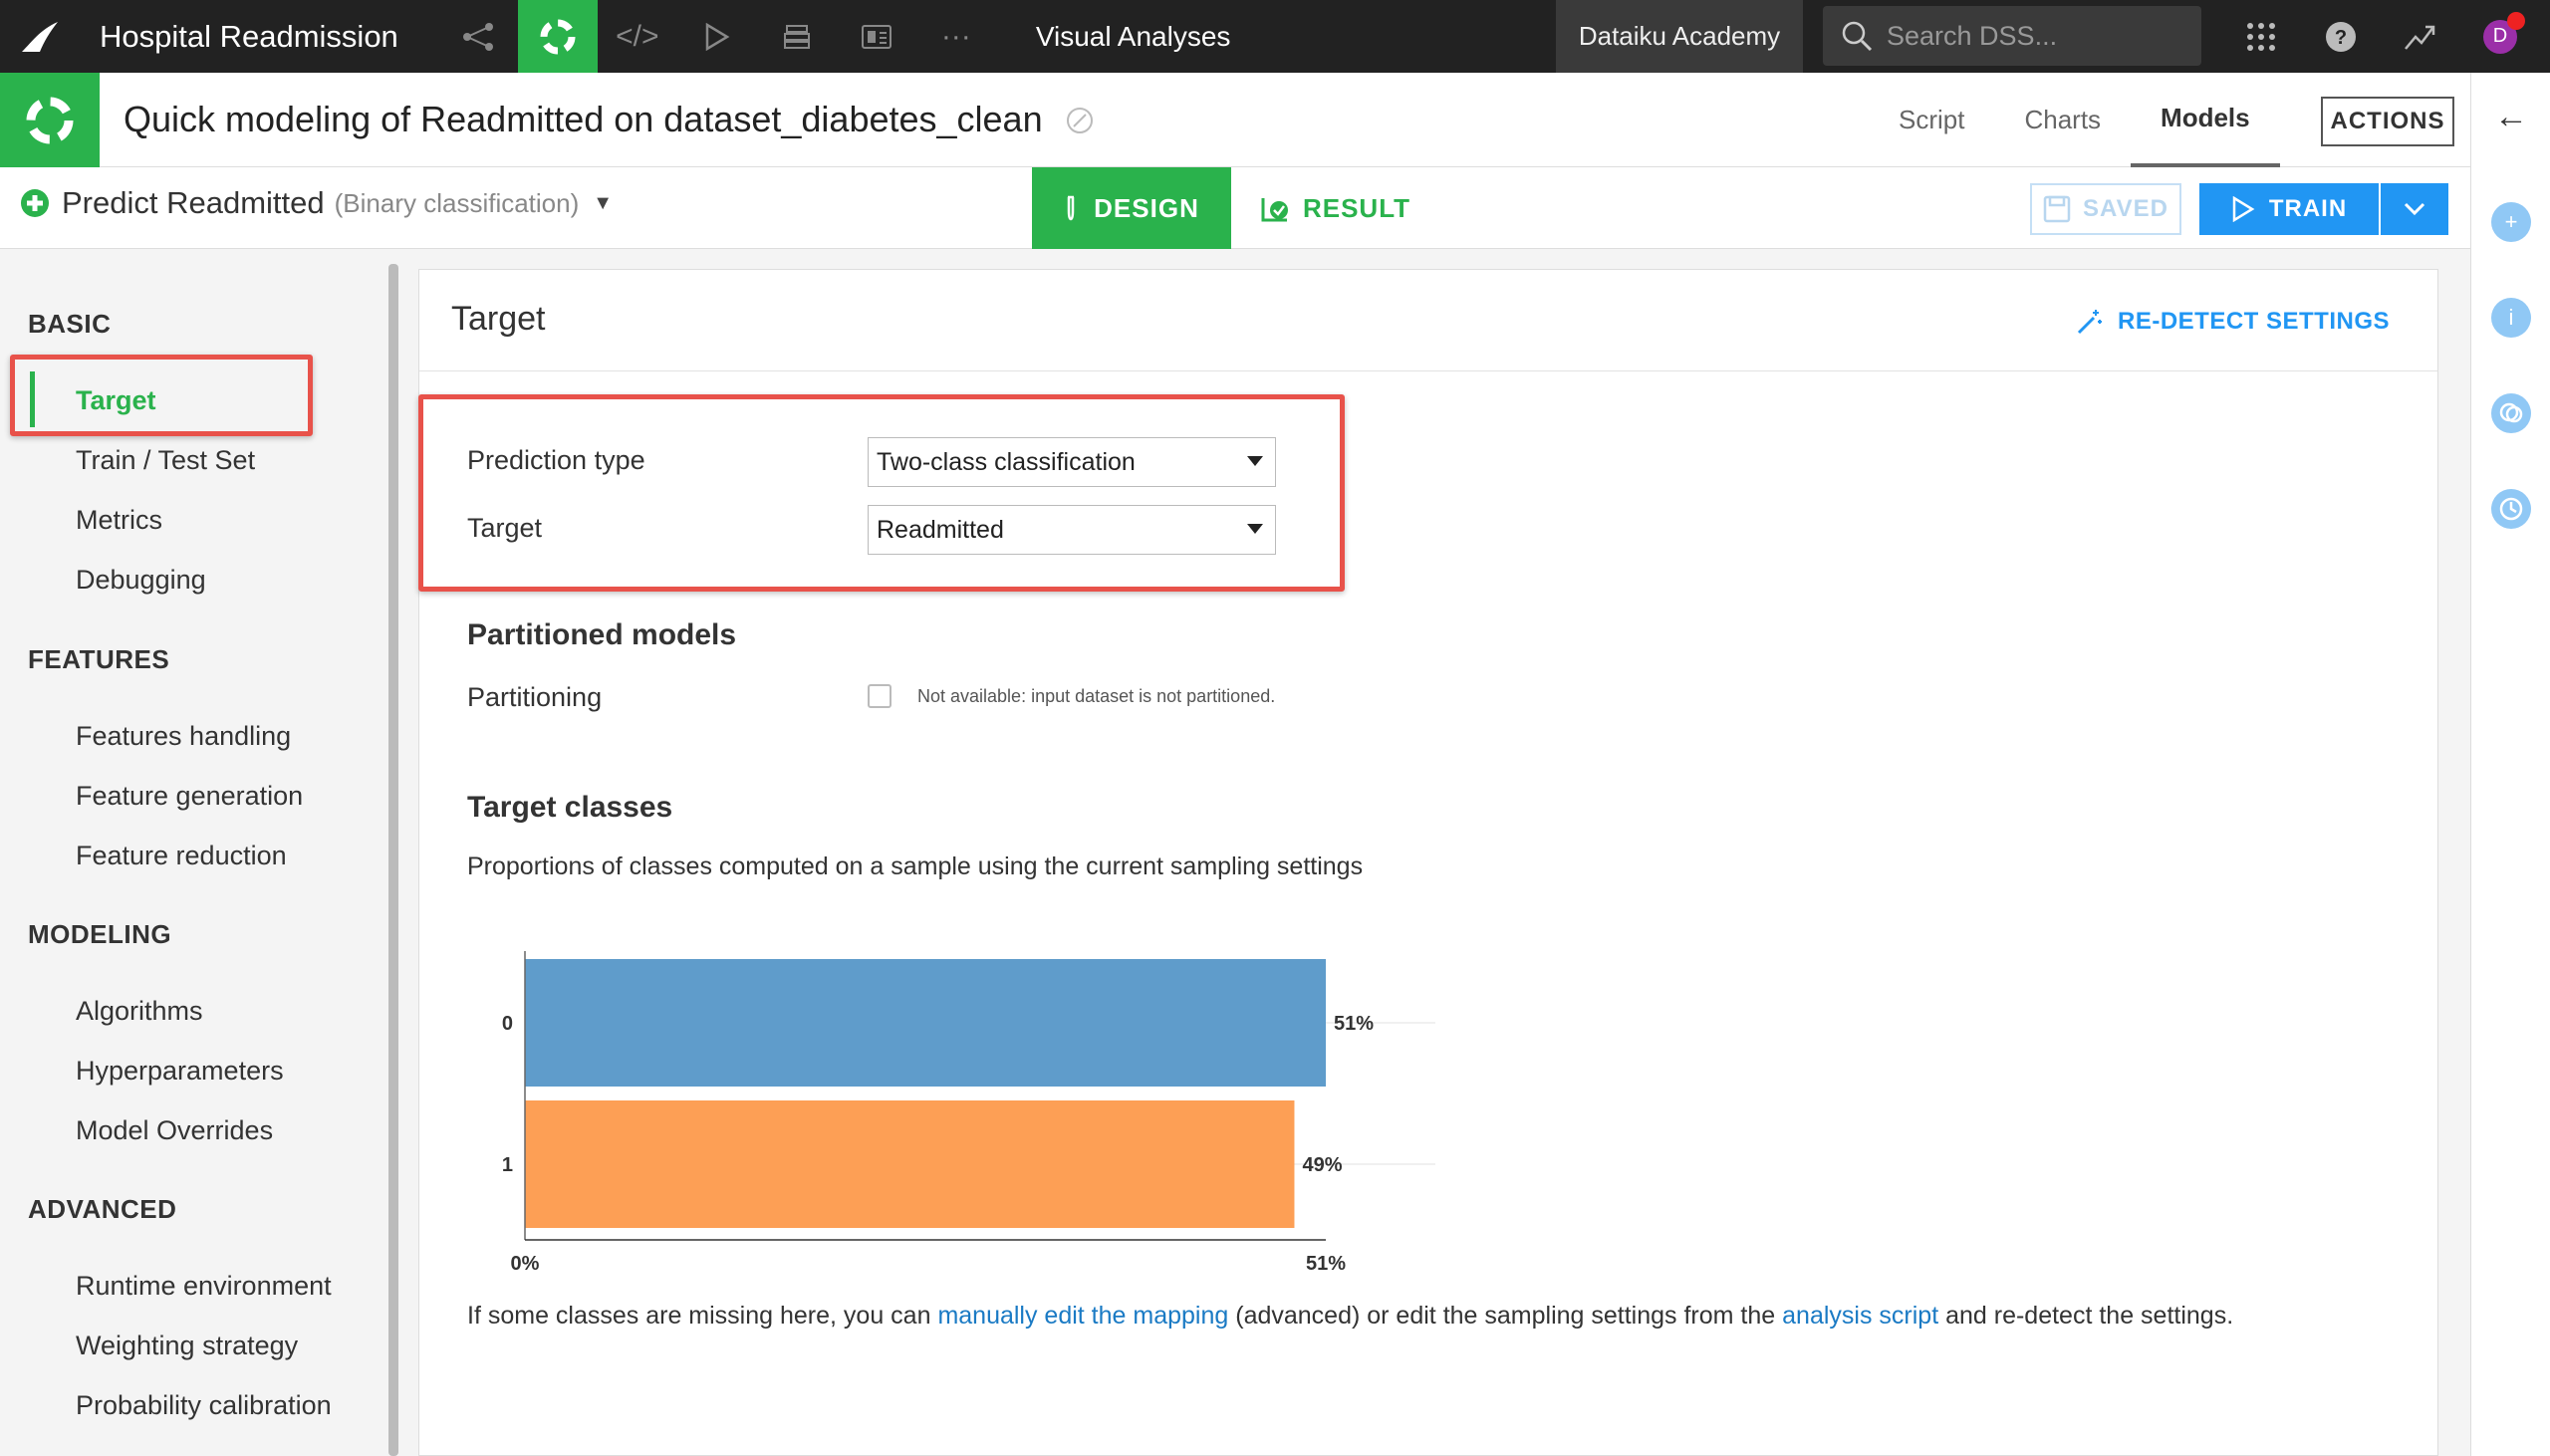 This screenshot has height=1456, width=2550. Describe the element at coordinates (876, 36) in the screenshot. I see `dashboard-icon` at that location.